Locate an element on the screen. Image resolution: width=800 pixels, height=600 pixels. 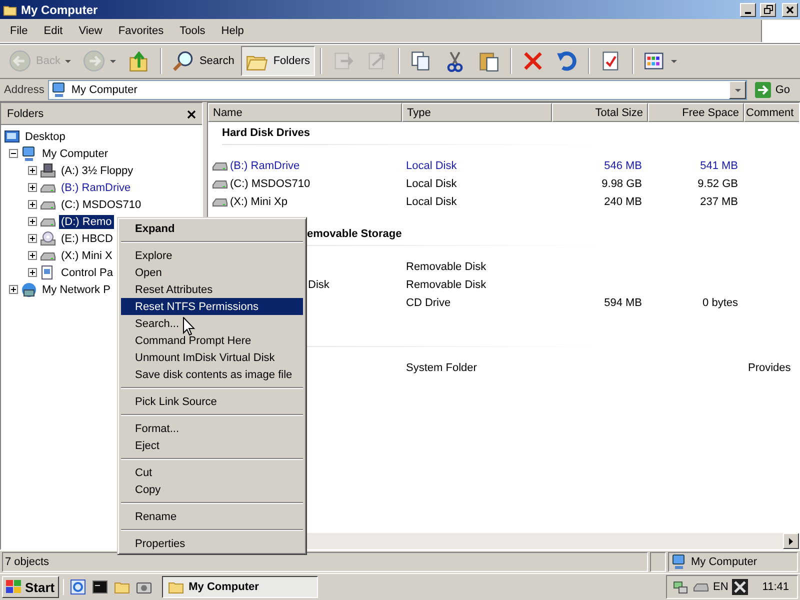
context-menu-item: Explore is located at coordinates (212, 255).